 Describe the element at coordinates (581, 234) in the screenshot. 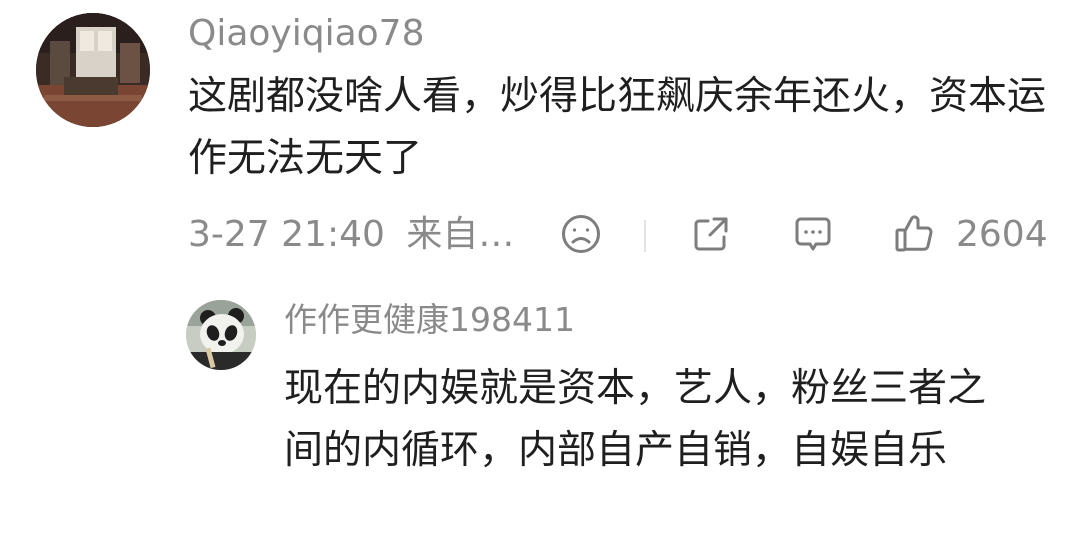

I see `sad-face-icon` at that location.